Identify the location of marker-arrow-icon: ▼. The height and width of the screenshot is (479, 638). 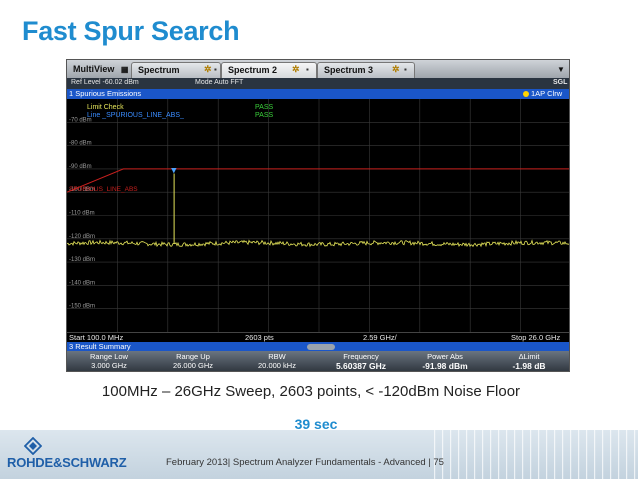
(174, 171).